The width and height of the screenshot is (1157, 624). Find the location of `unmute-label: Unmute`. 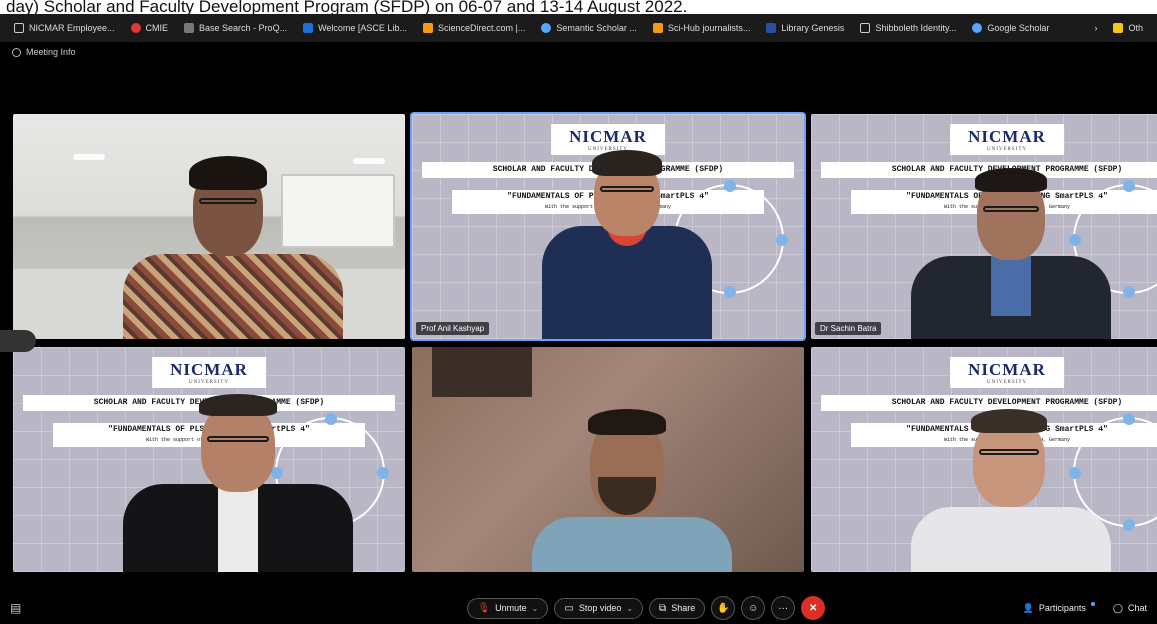

unmute-label: Unmute is located at coordinates (511, 608).